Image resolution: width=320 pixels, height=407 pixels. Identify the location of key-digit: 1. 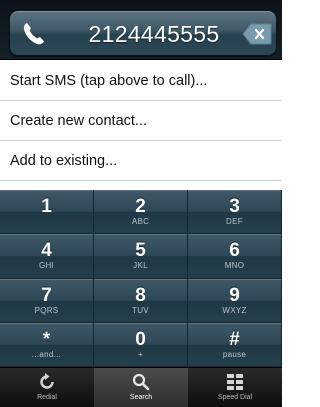
(46, 206).